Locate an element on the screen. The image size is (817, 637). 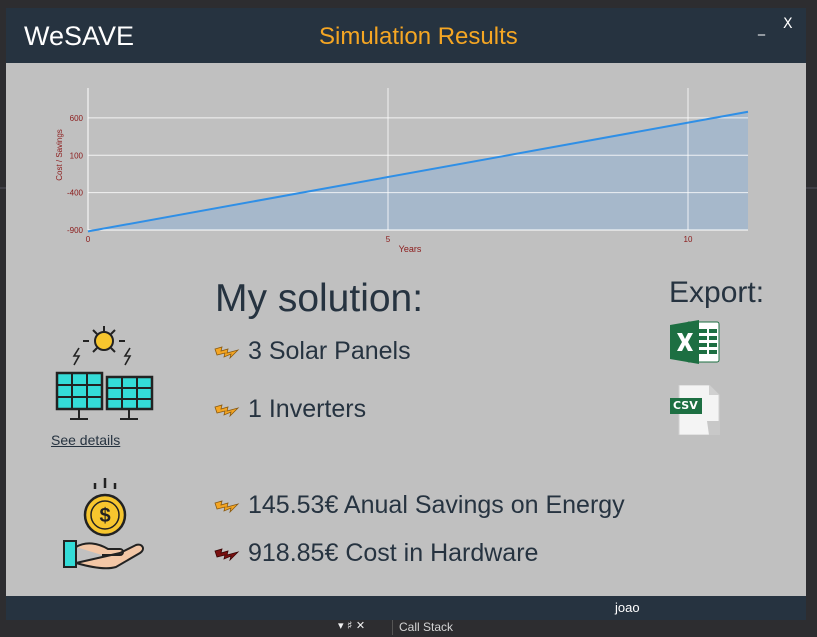
inverters-text: 1 Inverters is located at coordinates (307, 409).